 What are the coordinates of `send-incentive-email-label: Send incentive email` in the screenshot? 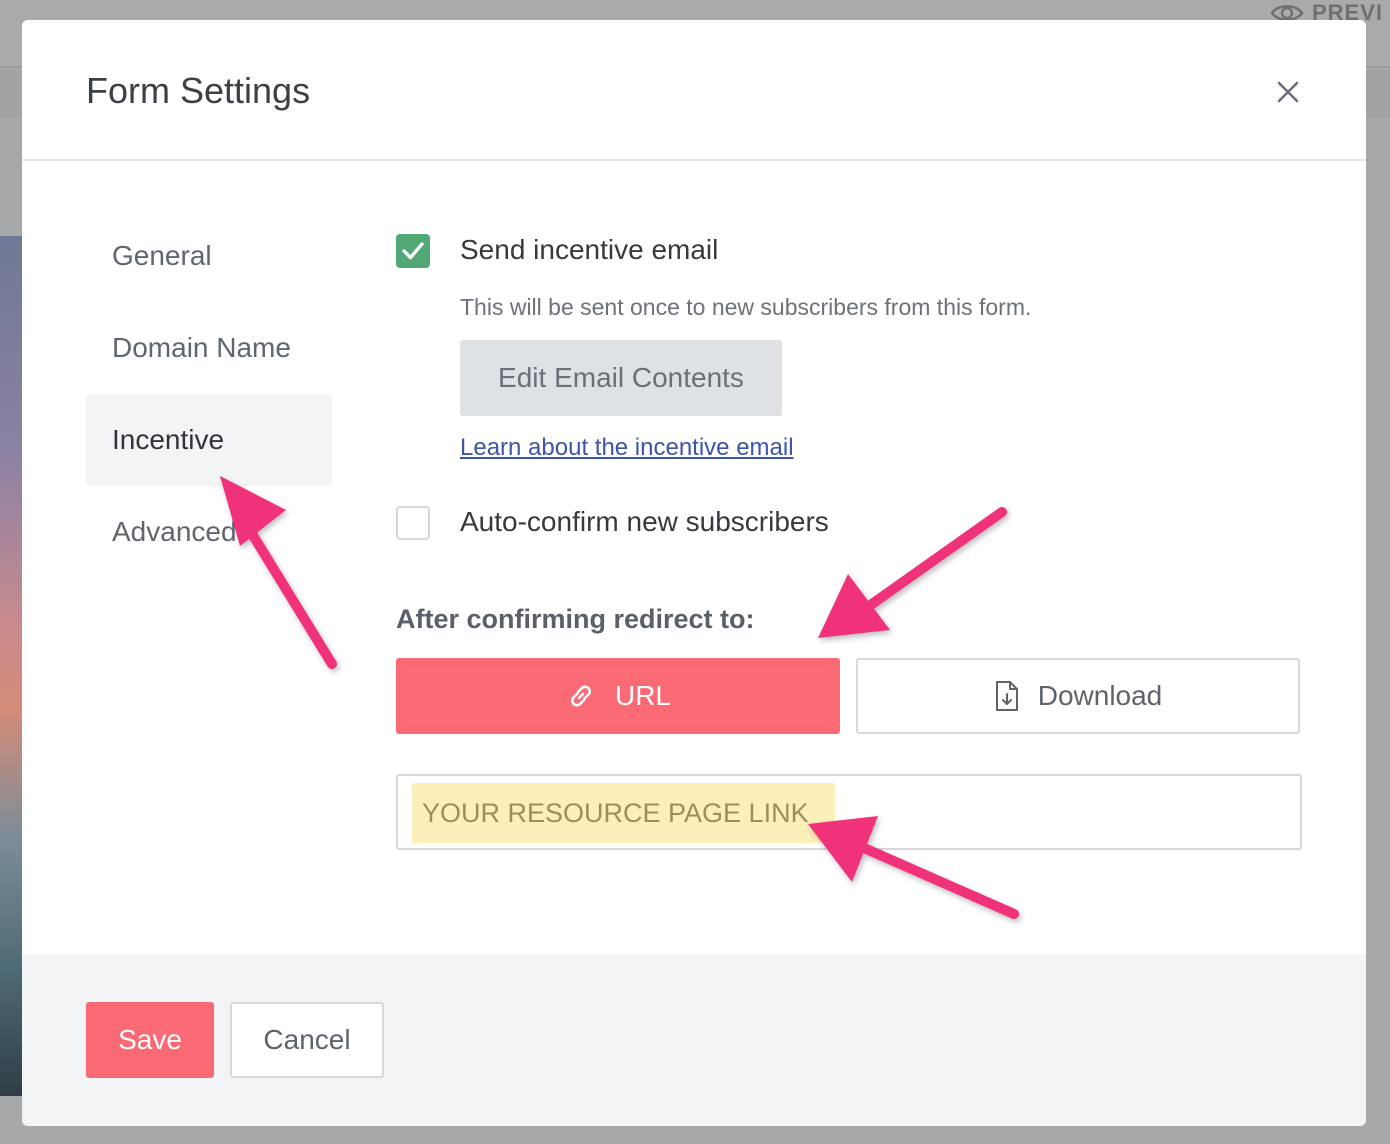 It's located at (589, 249).